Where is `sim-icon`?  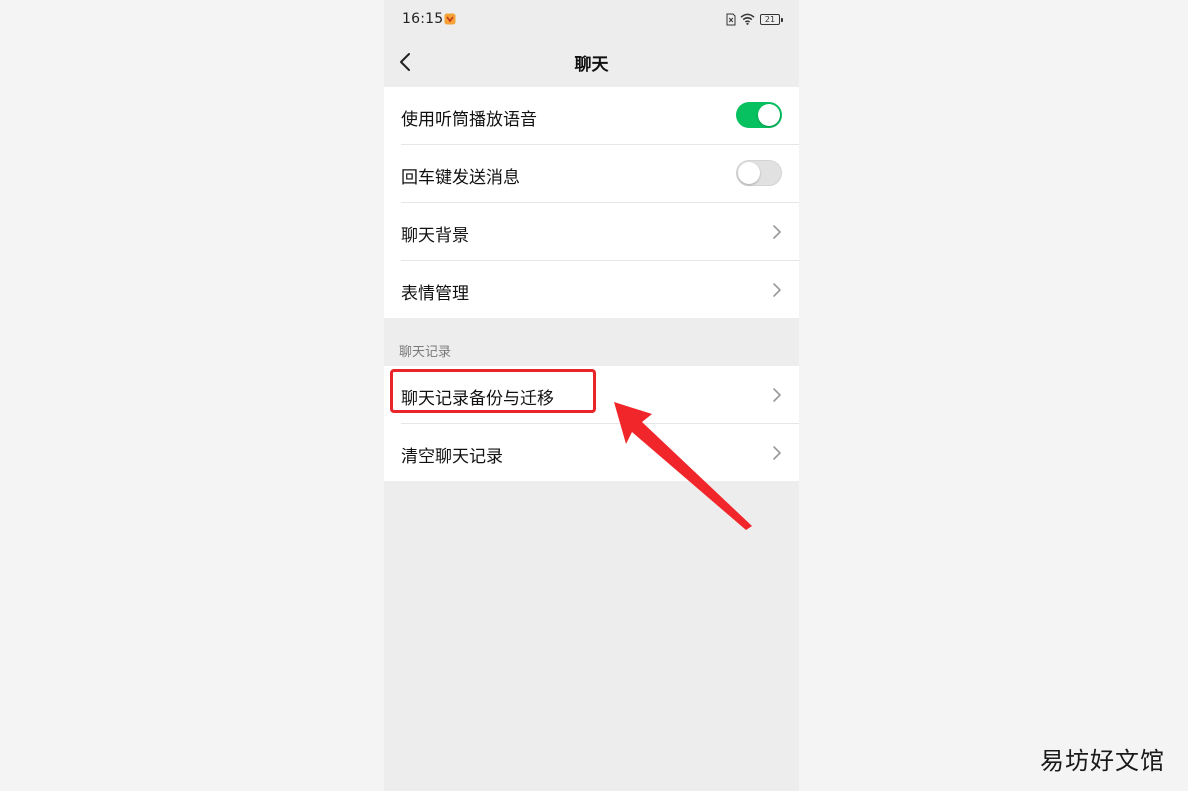 sim-icon is located at coordinates (731, 19).